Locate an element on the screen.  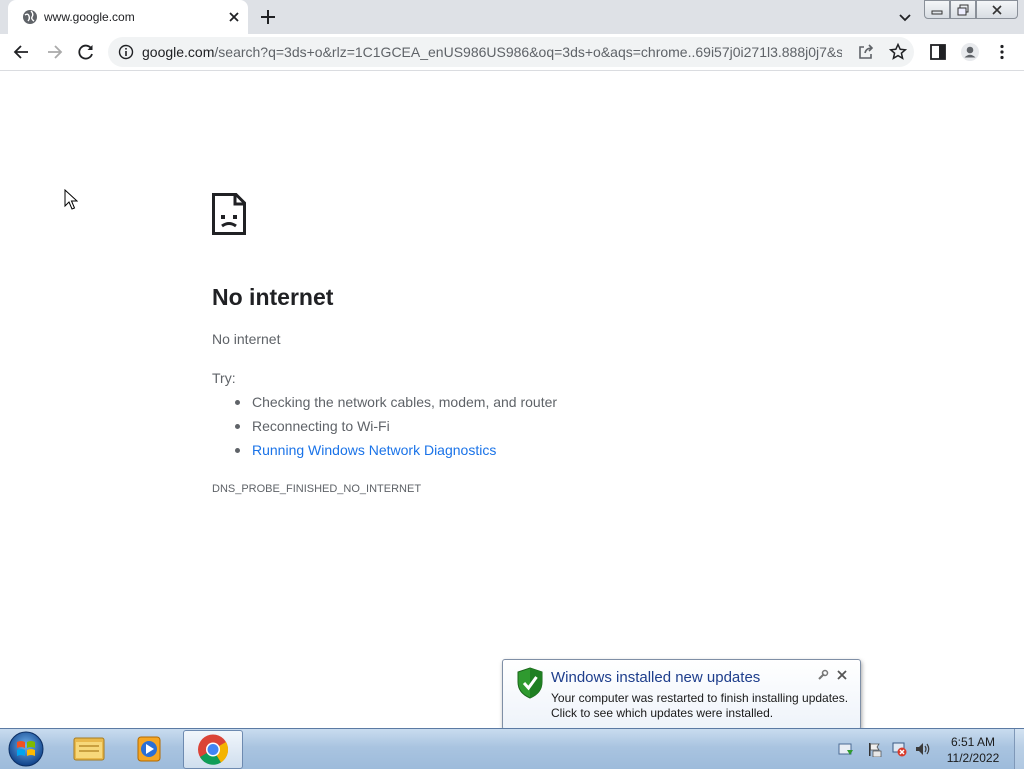
show-desktop-button is located at coordinates (1019, 749).